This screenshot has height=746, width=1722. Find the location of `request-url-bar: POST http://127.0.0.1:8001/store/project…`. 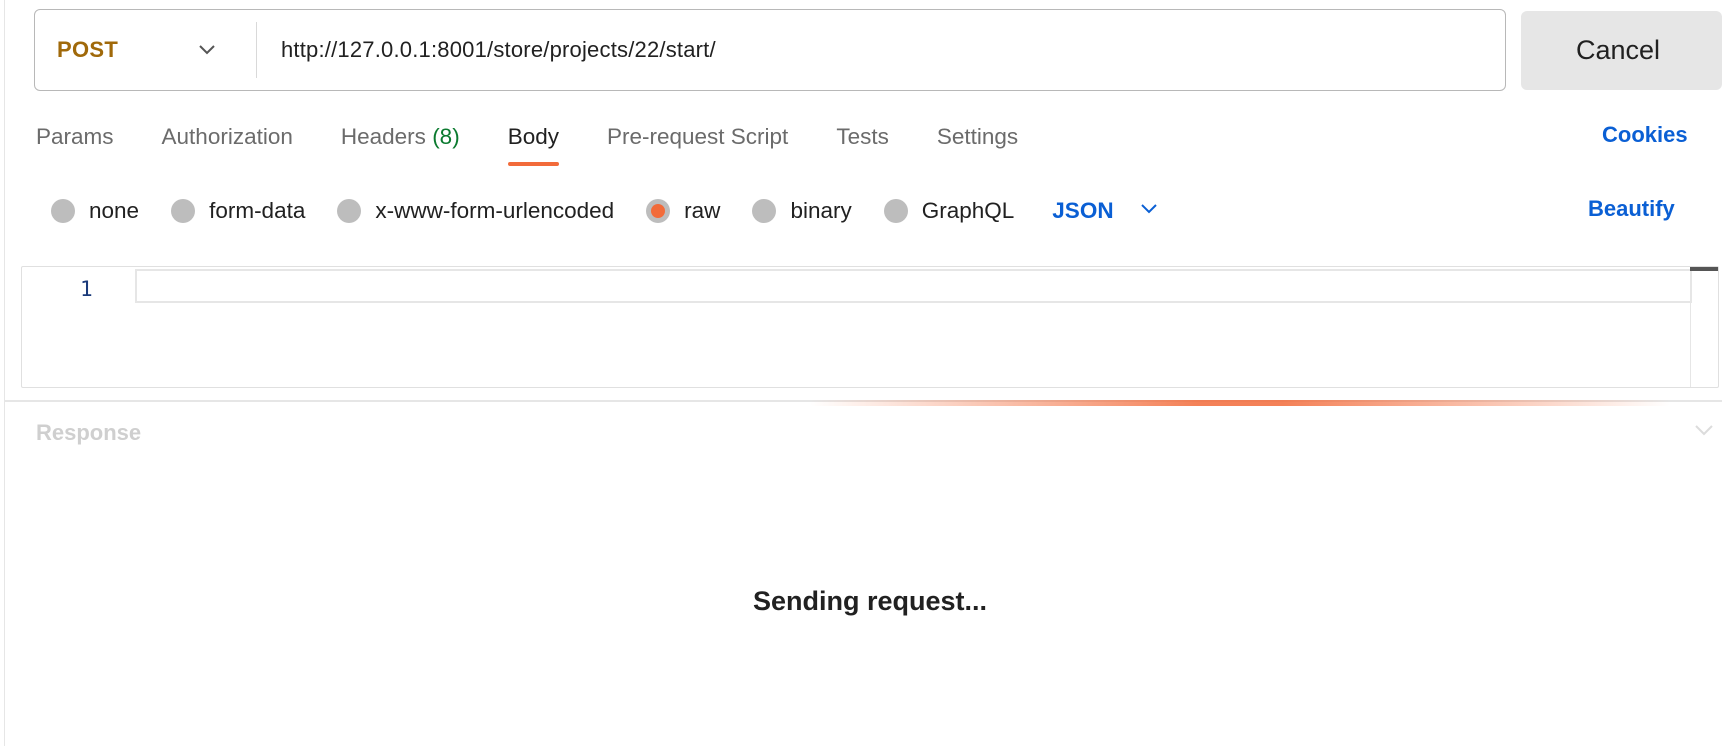

request-url-bar: POST http://127.0.0.1:8001/store/project… is located at coordinates (770, 50).